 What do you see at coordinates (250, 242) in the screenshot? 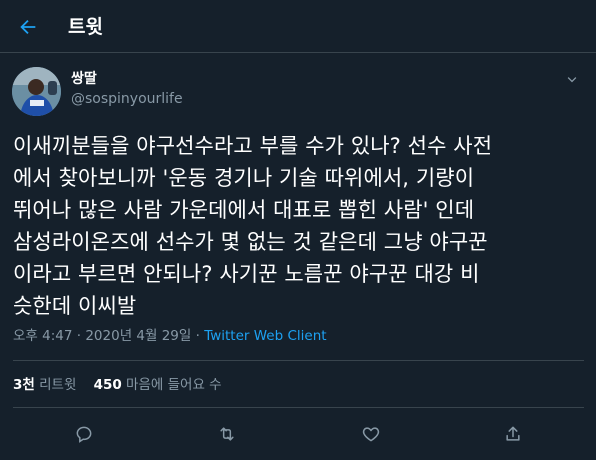
I see `tweet-line: 삼성라이온즈에 선수가 몇 없는 것 같은데 그냥 야구꾼` at bounding box center [250, 242].